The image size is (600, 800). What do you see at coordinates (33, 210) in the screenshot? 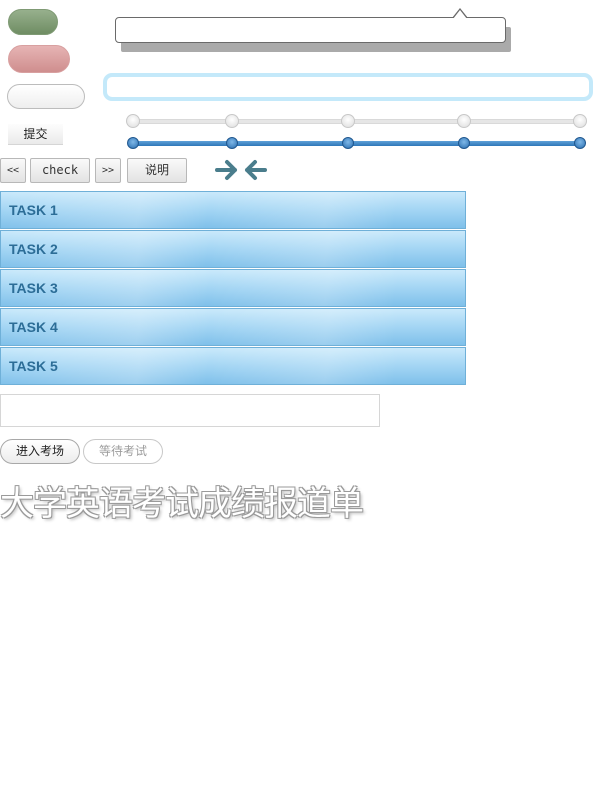
I see `task-label: TASK 1` at bounding box center [33, 210].